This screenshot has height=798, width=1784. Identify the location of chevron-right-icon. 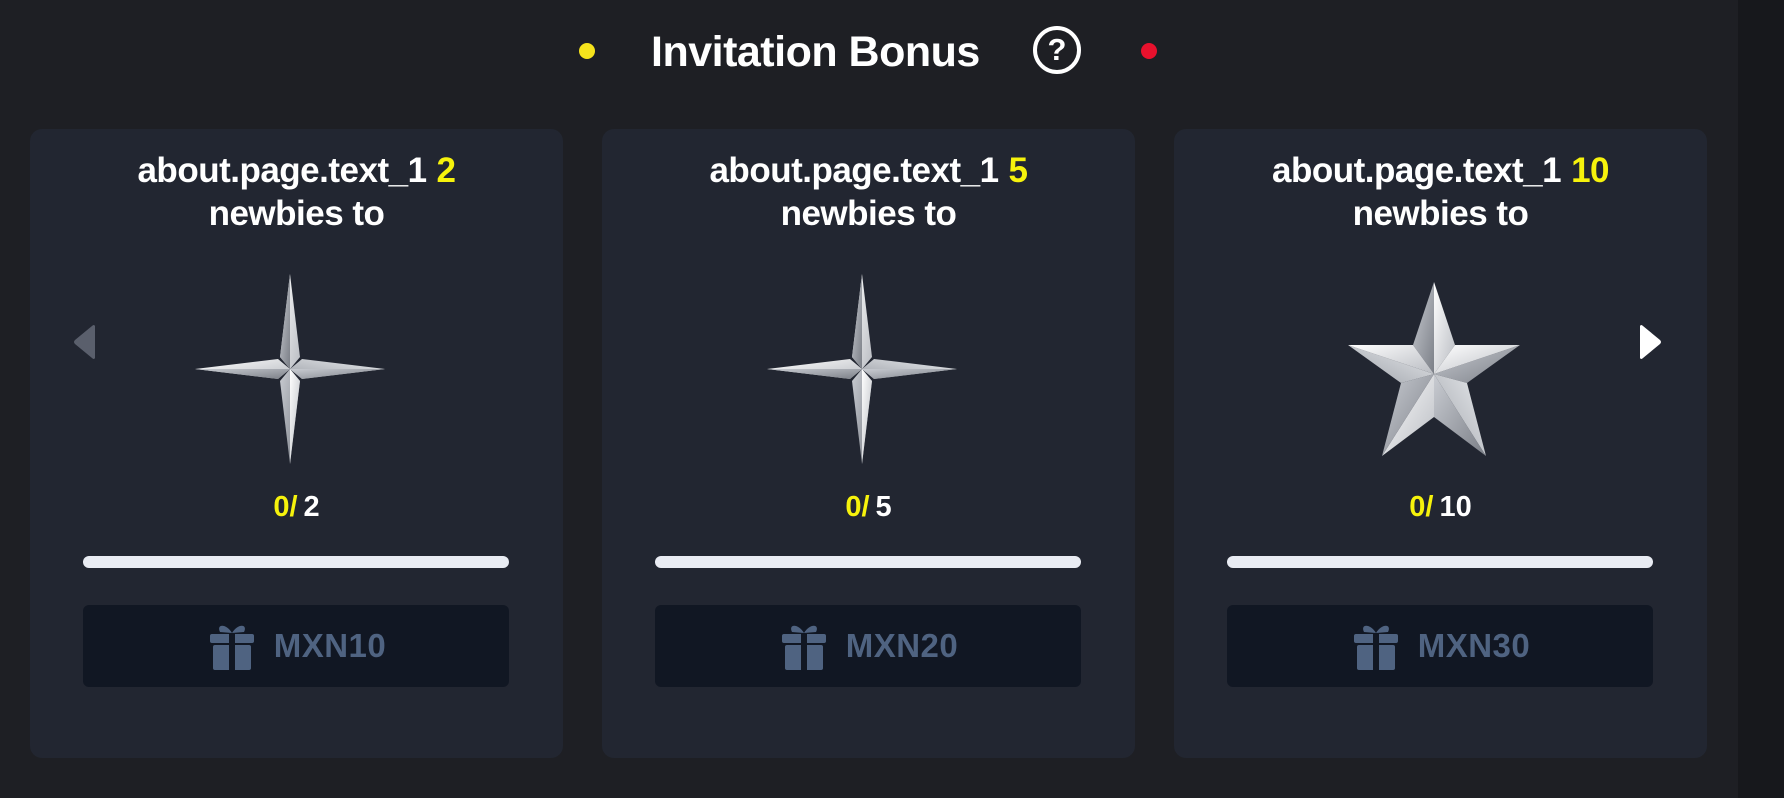
(1649, 342).